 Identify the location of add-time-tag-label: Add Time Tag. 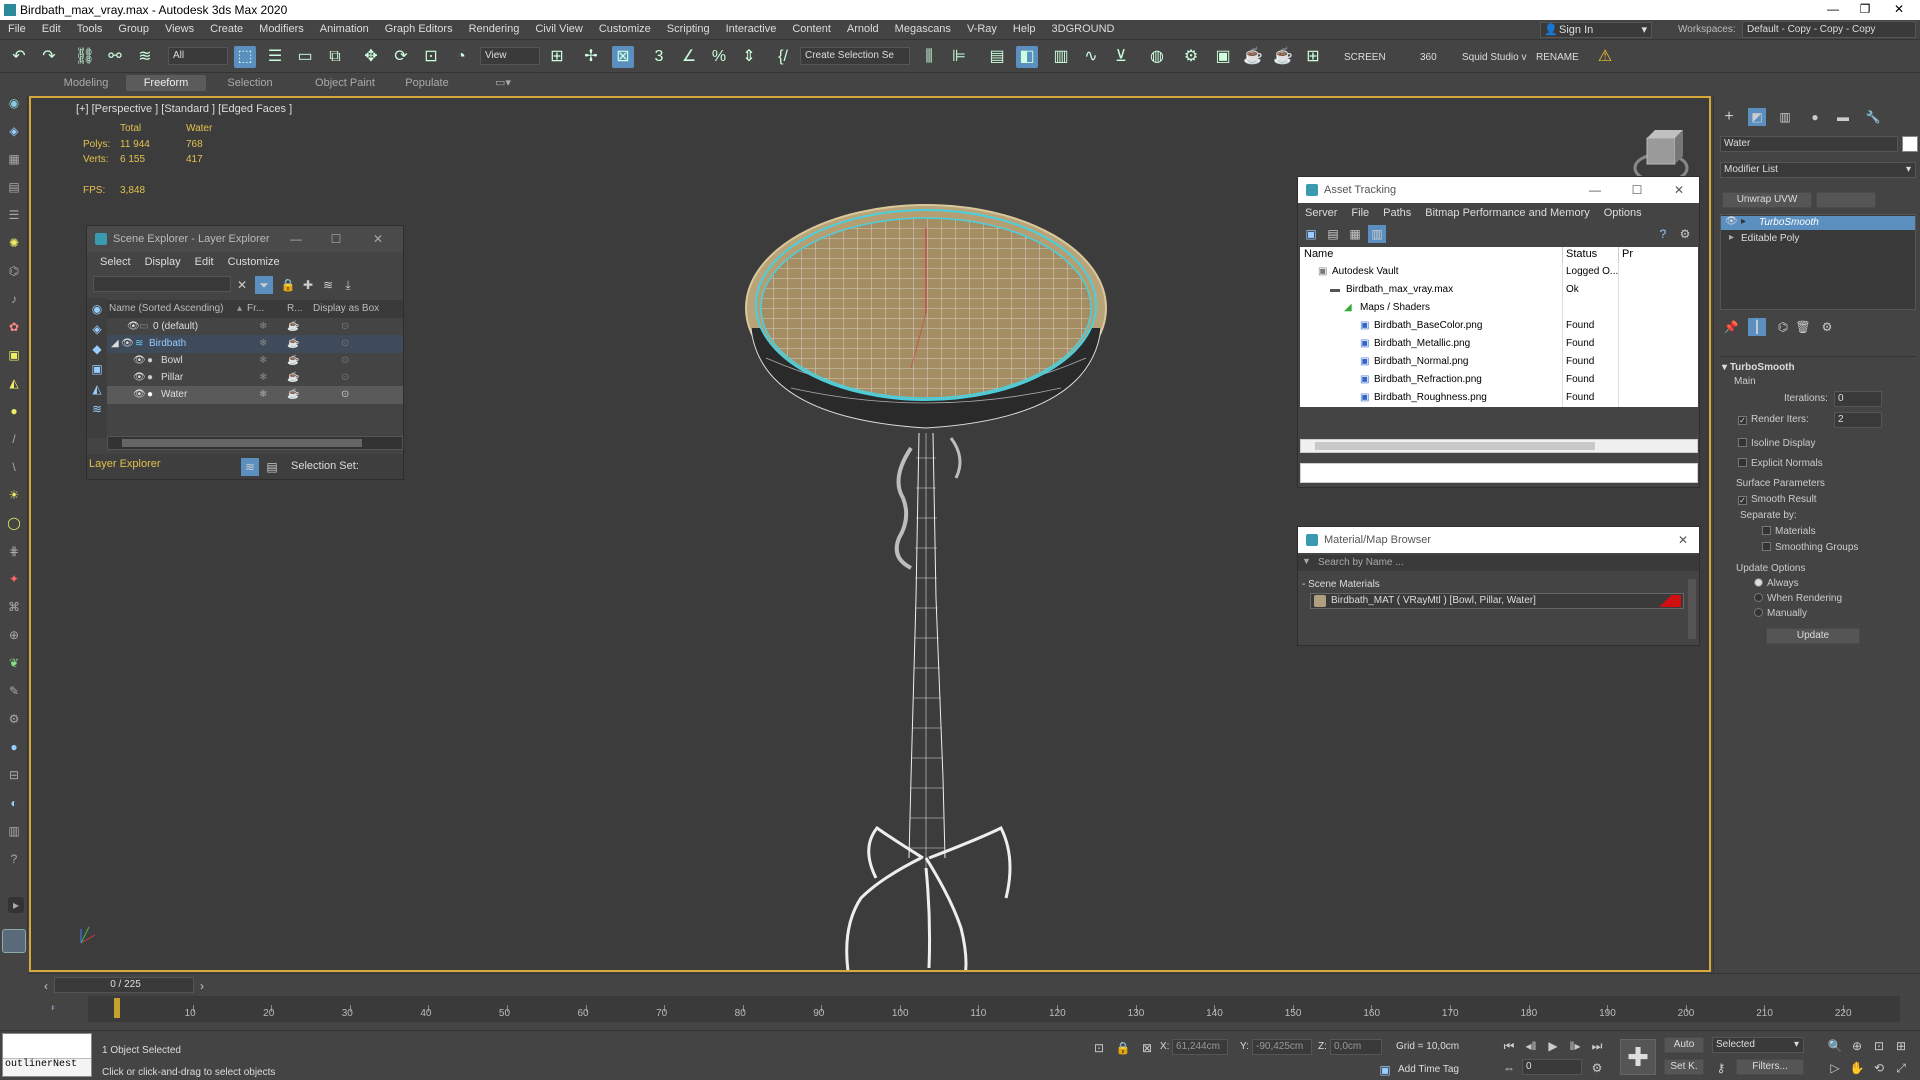
(1428, 1069).